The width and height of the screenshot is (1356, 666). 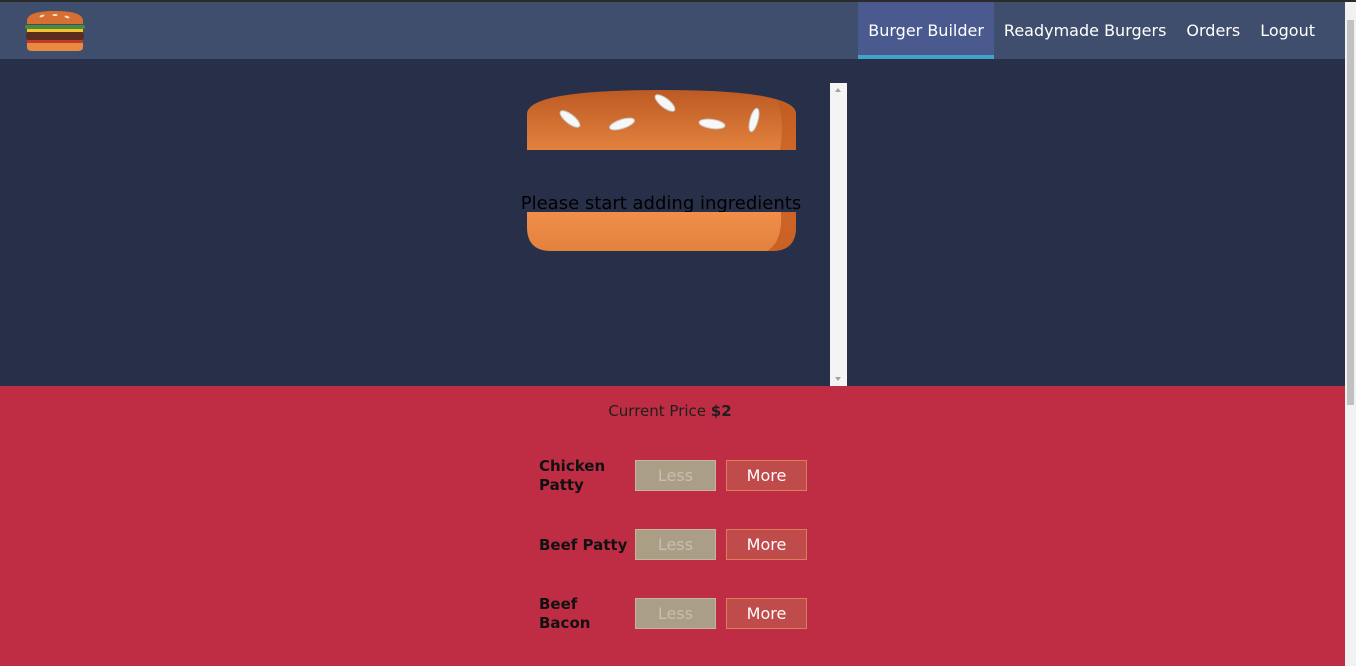 What do you see at coordinates (1085, 30) in the screenshot?
I see `nav-readymade-burgers: Readymade Burgers` at bounding box center [1085, 30].